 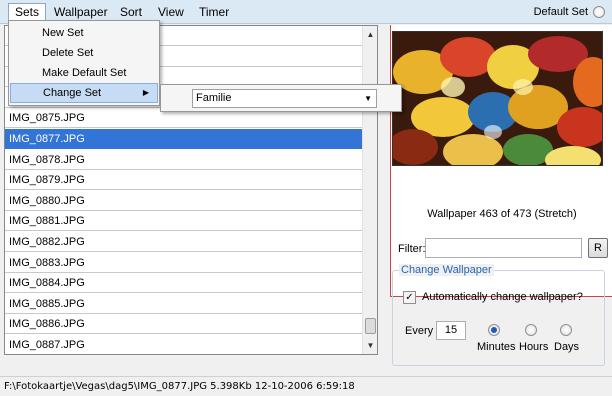 What do you see at coordinates (184, 221) in the screenshot?
I see `file-row: IMG_0881.JPG` at bounding box center [184, 221].